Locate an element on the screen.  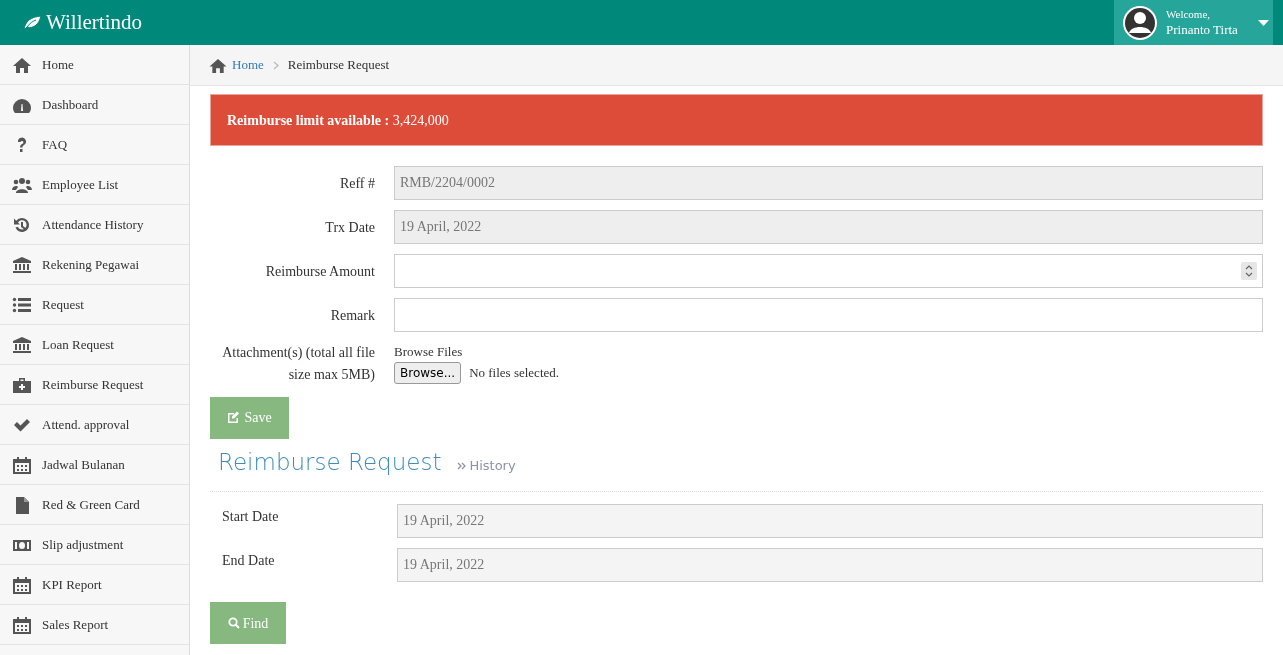
chevron-icon is located at coordinates (275, 65).